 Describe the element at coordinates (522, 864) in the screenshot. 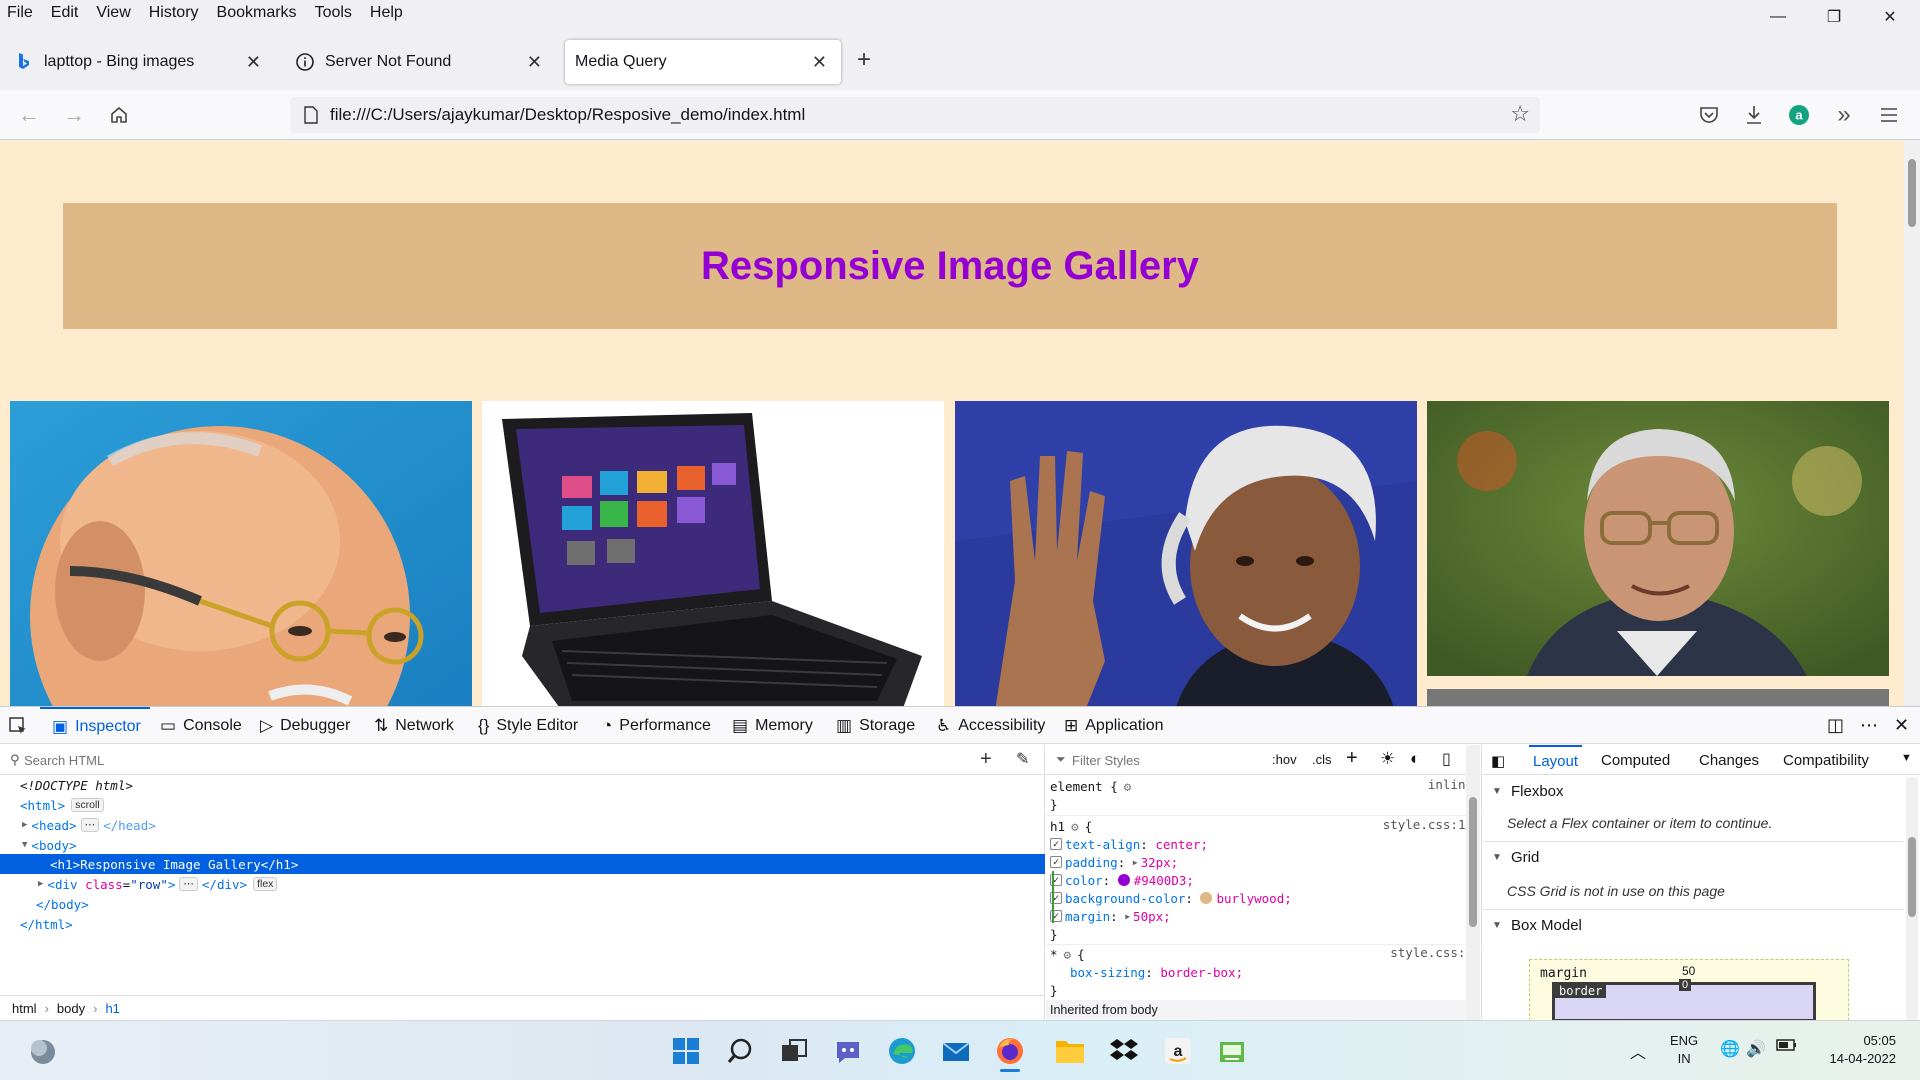

I see `tree-h1-selected: <h1>Responsive Image Gallery</h1>` at that location.